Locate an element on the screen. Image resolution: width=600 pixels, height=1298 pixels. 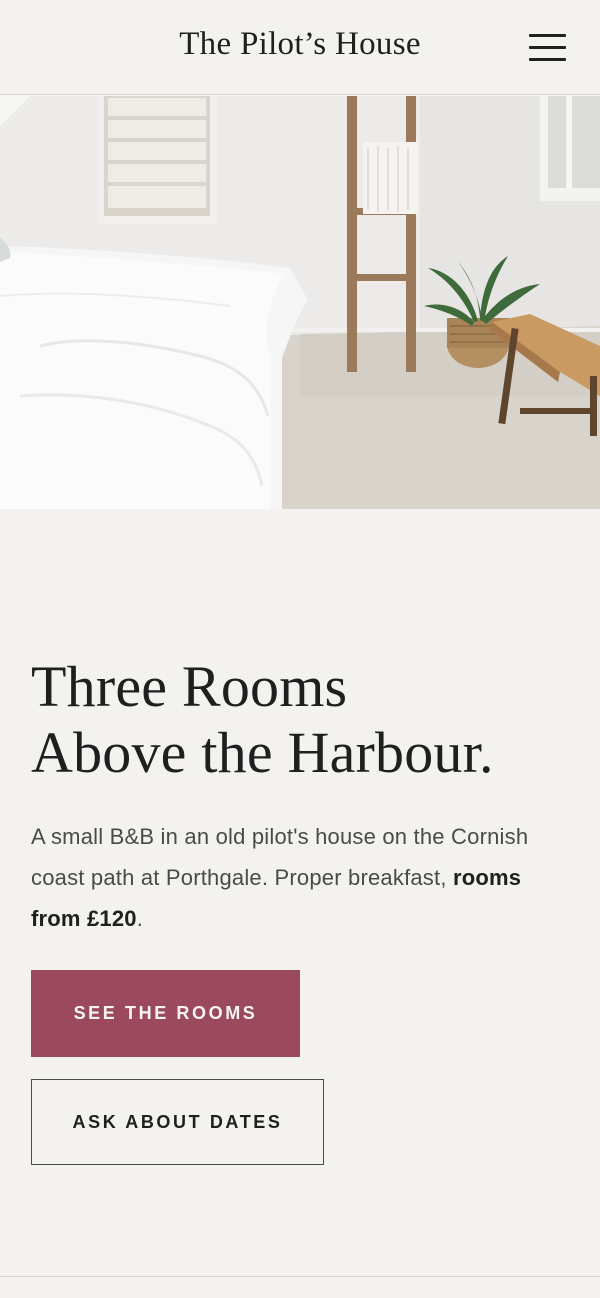
headline-line-1: Three Rooms is located at coordinates (189, 686).